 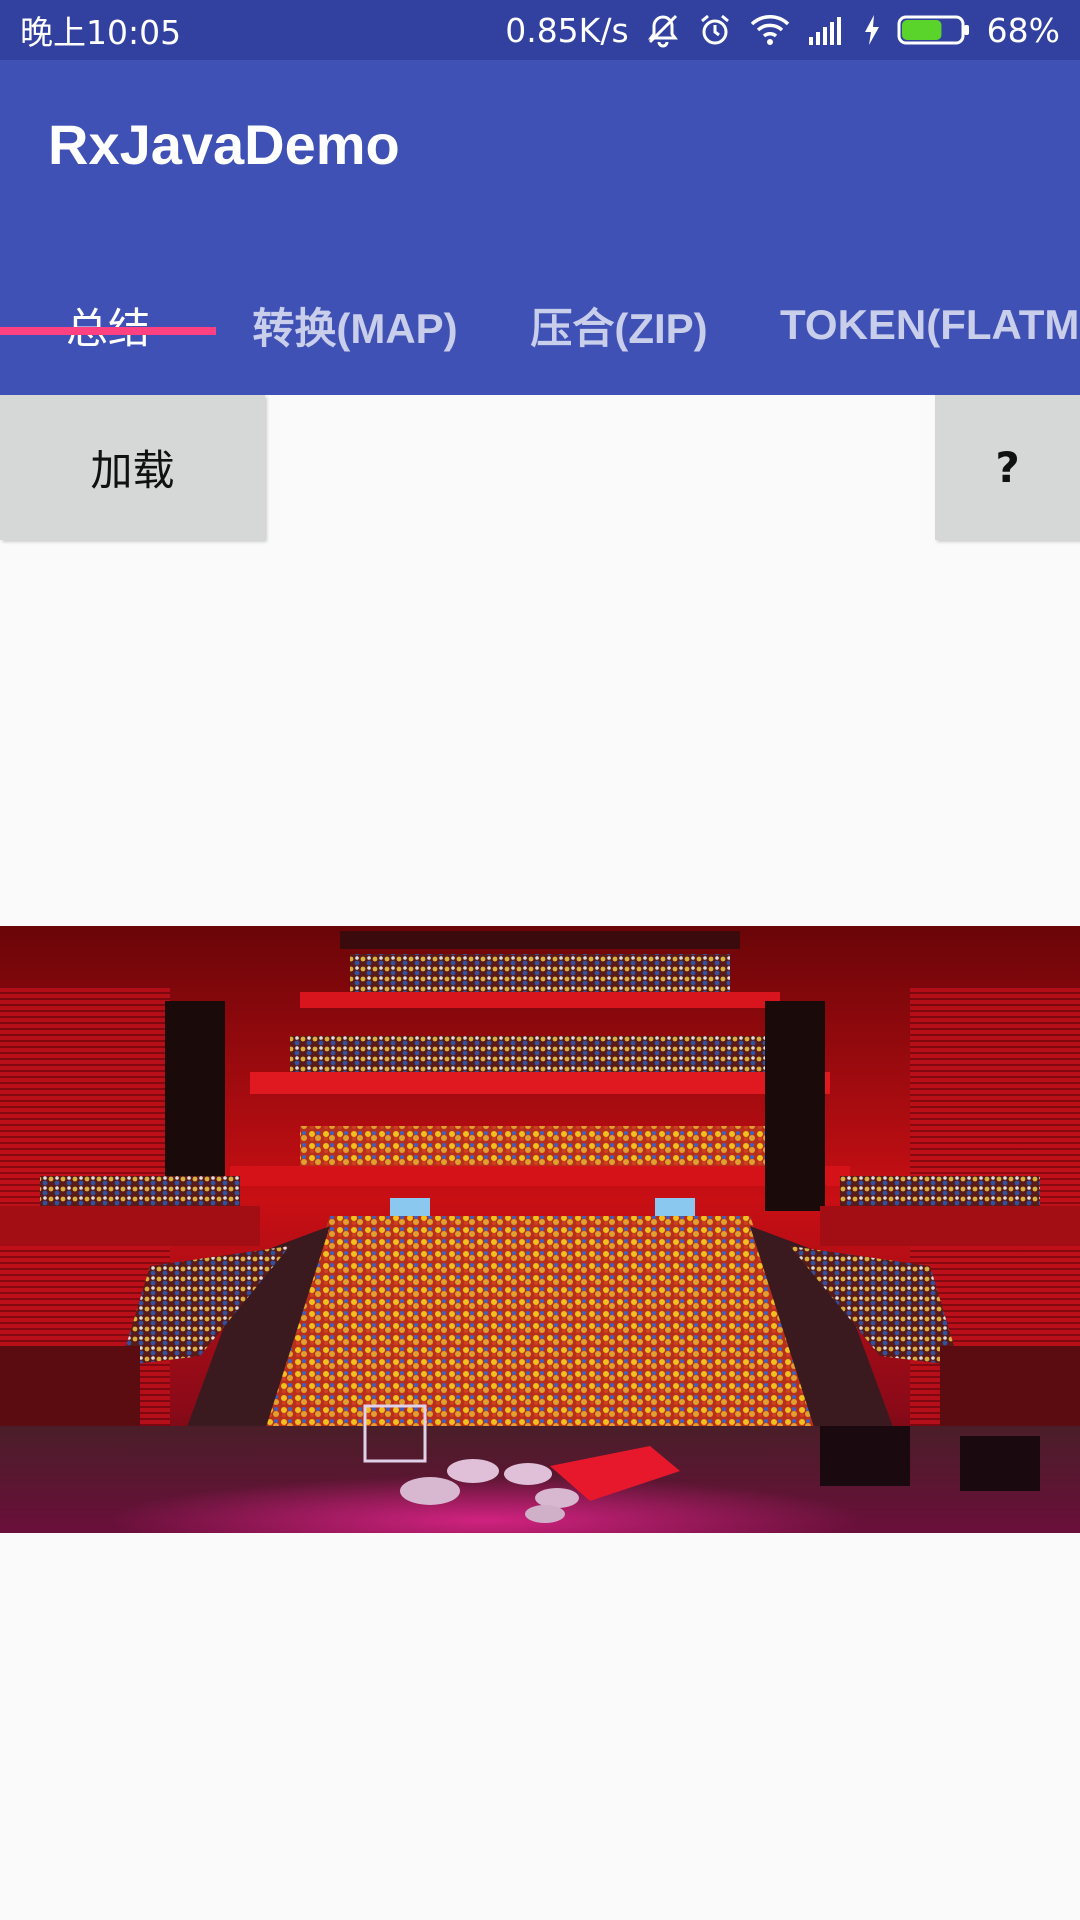 I want to click on alarm-icon, so click(x=715, y=30).